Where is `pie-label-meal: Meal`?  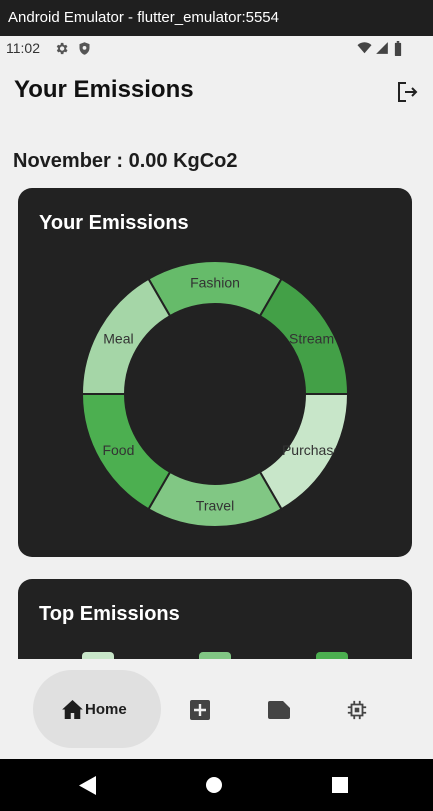
pie-label-meal: Meal is located at coordinates (118, 338).